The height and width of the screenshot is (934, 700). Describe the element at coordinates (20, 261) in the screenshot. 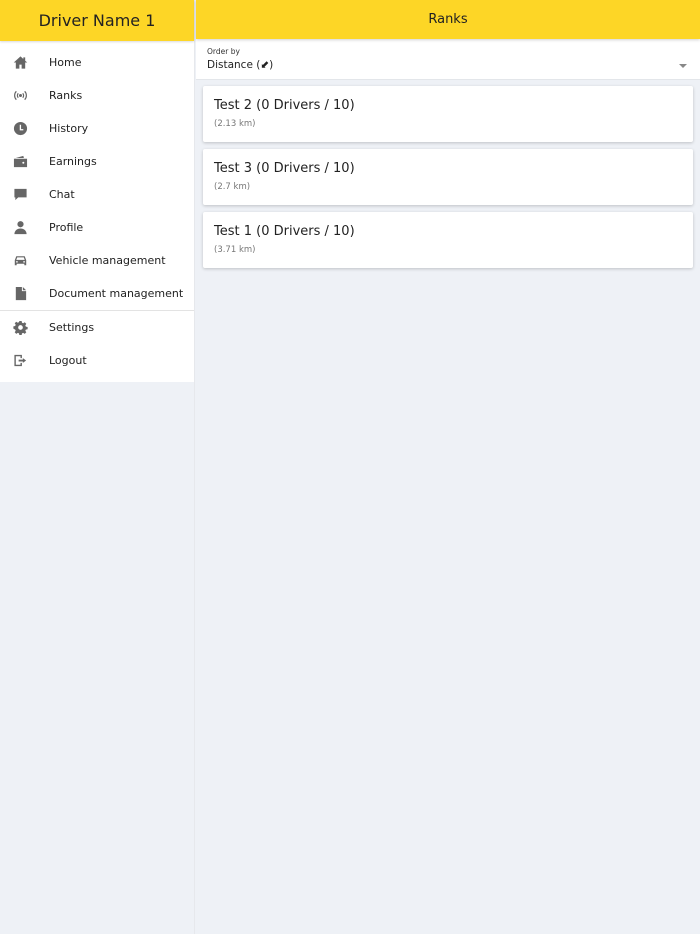

I see `car-icon` at that location.